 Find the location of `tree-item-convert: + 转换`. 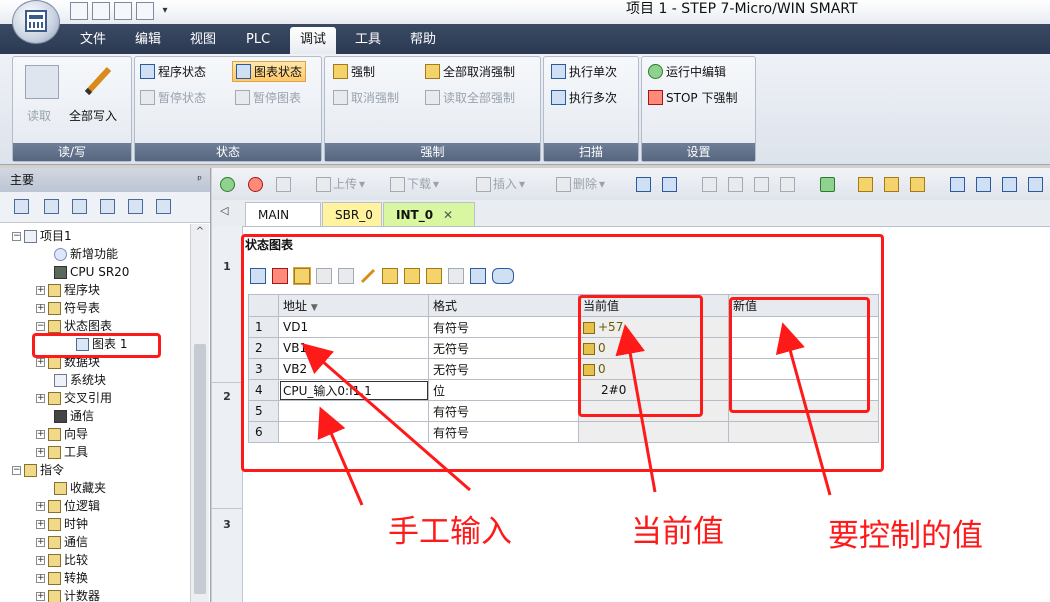

tree-item-convert: + 转换 is located at coordinates (62, 578).